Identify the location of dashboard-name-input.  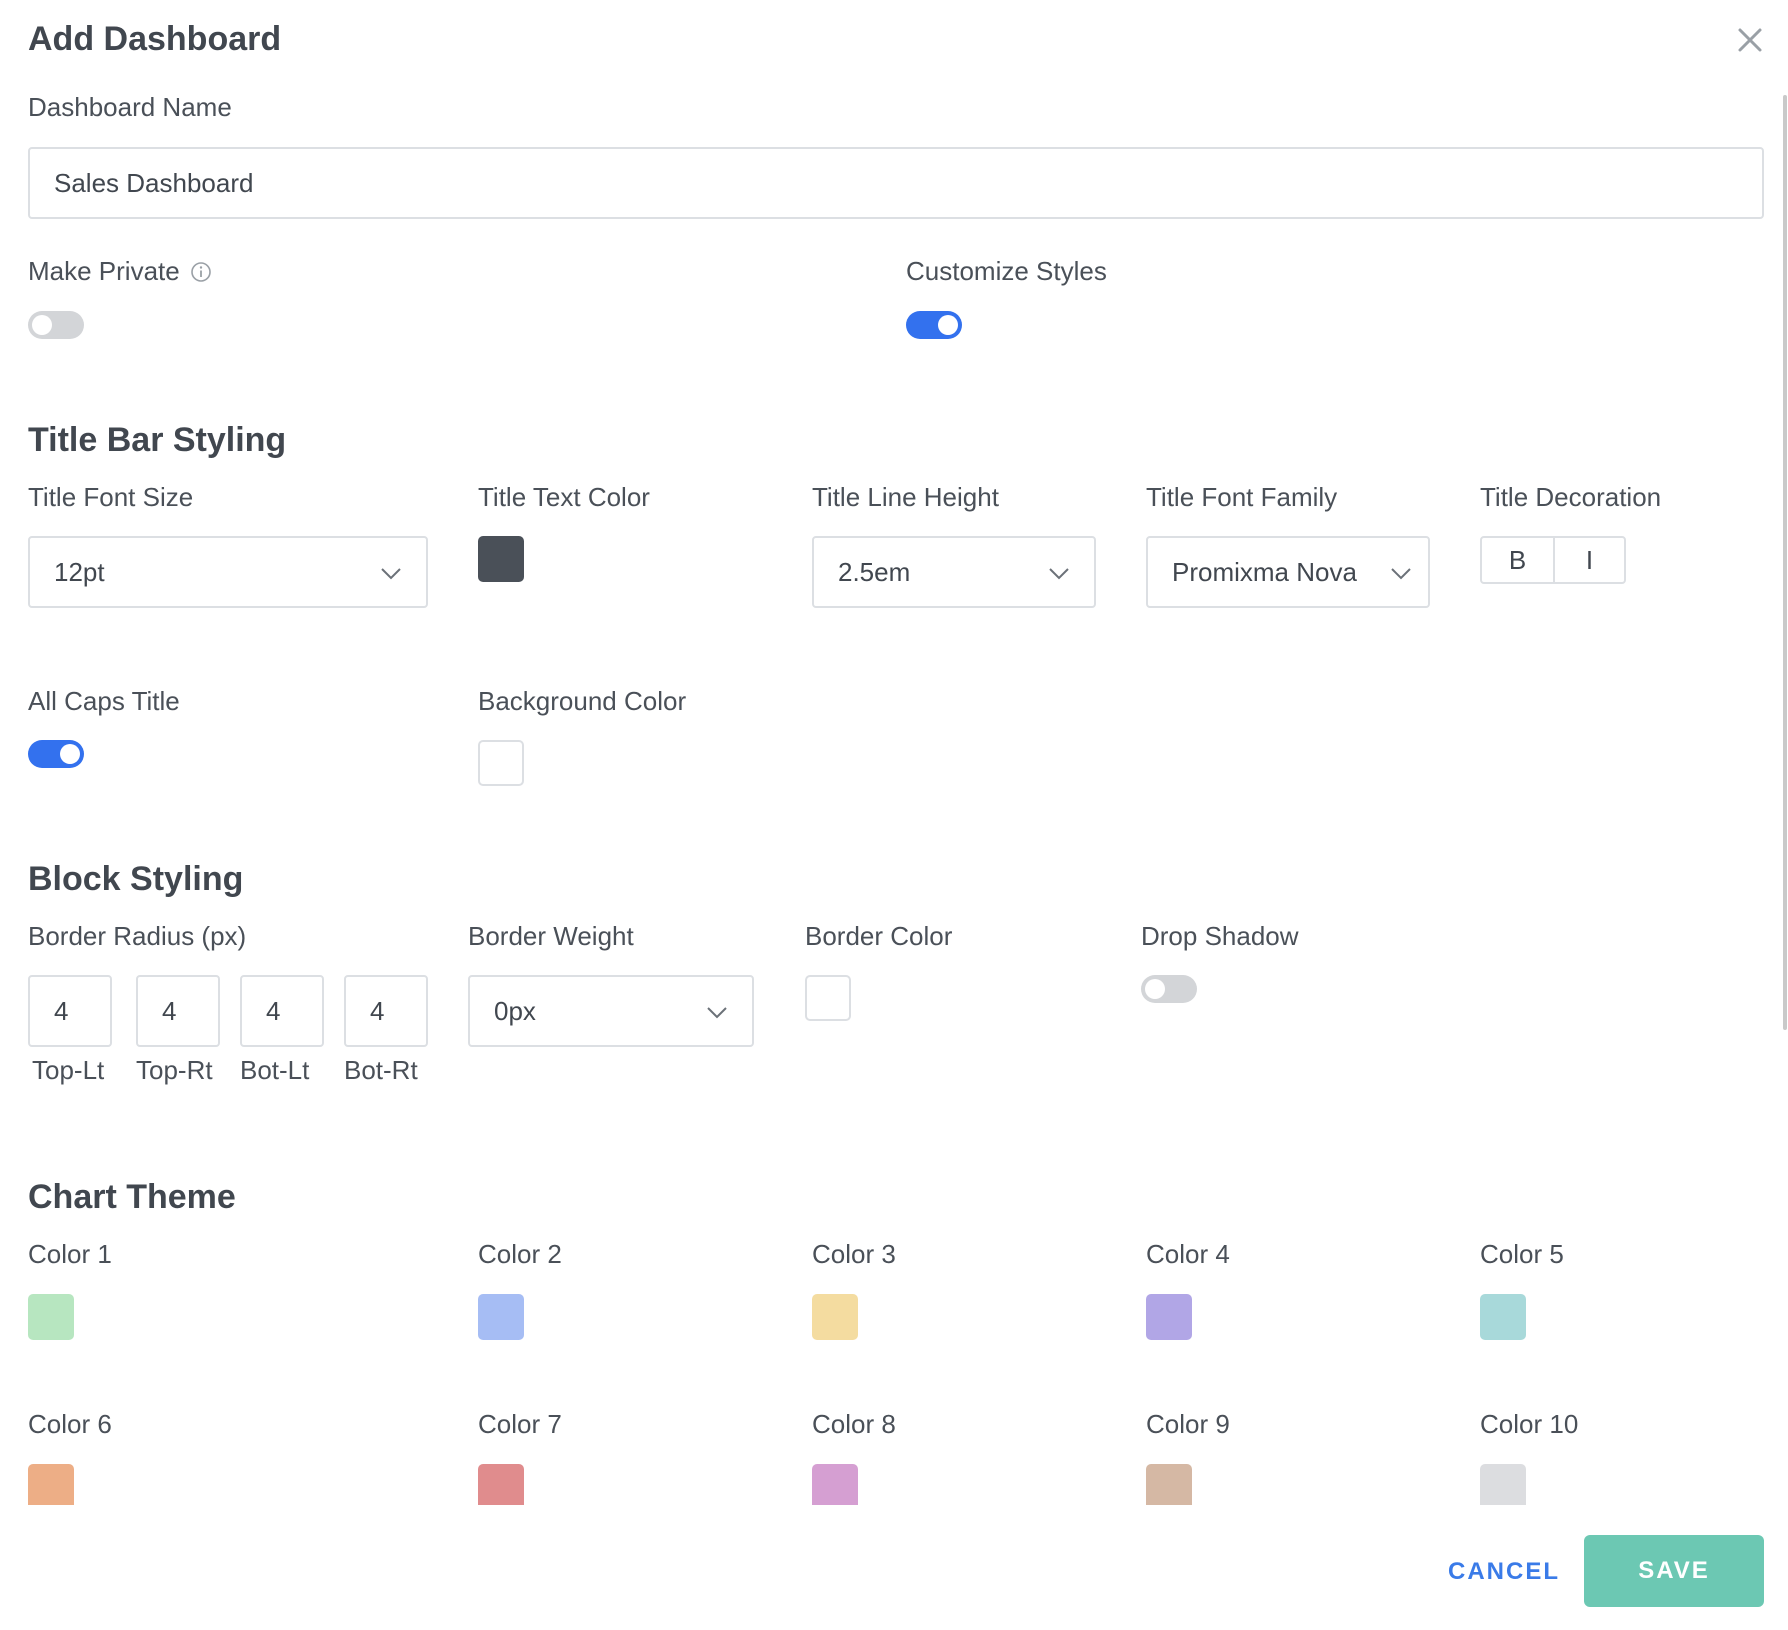
(896, 183).